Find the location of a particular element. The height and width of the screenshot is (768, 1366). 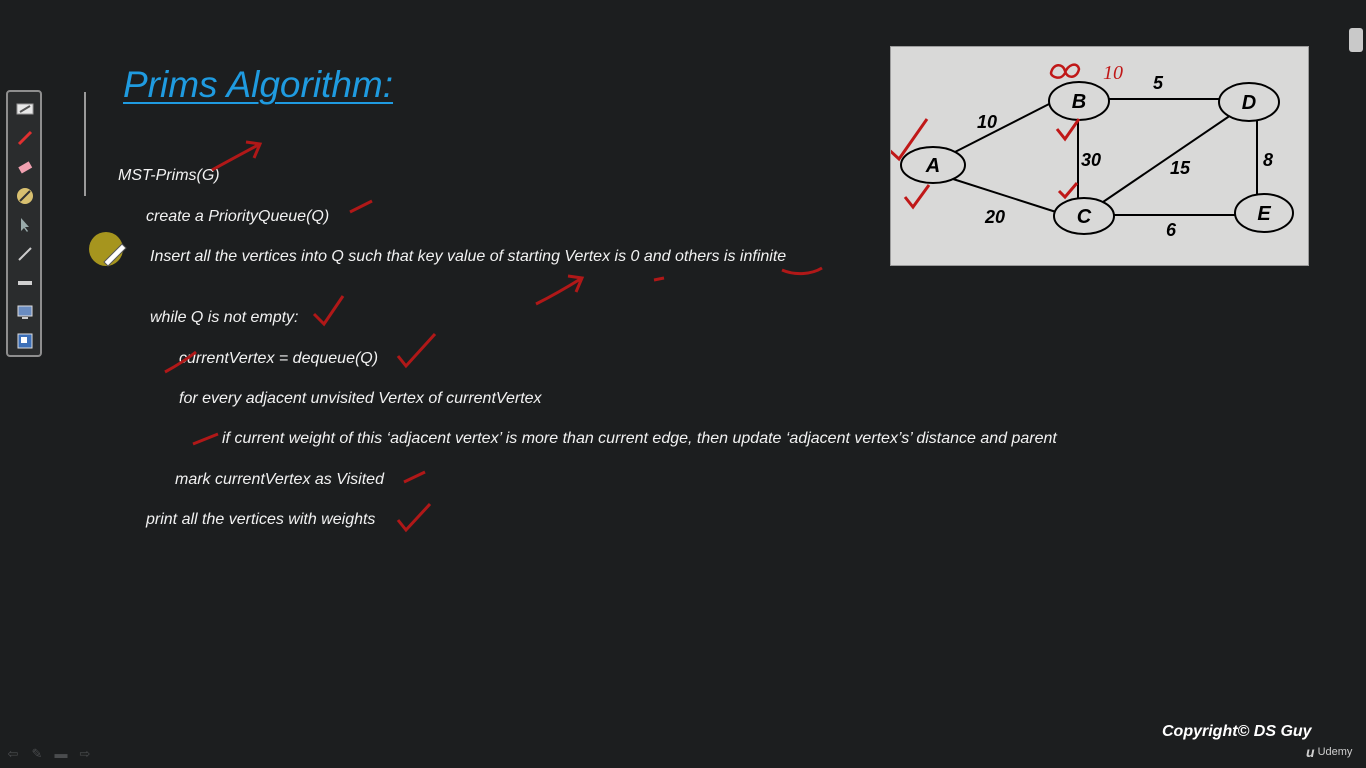

code-line-function: MST-Prims(G) is located at coordinates (169, 175).